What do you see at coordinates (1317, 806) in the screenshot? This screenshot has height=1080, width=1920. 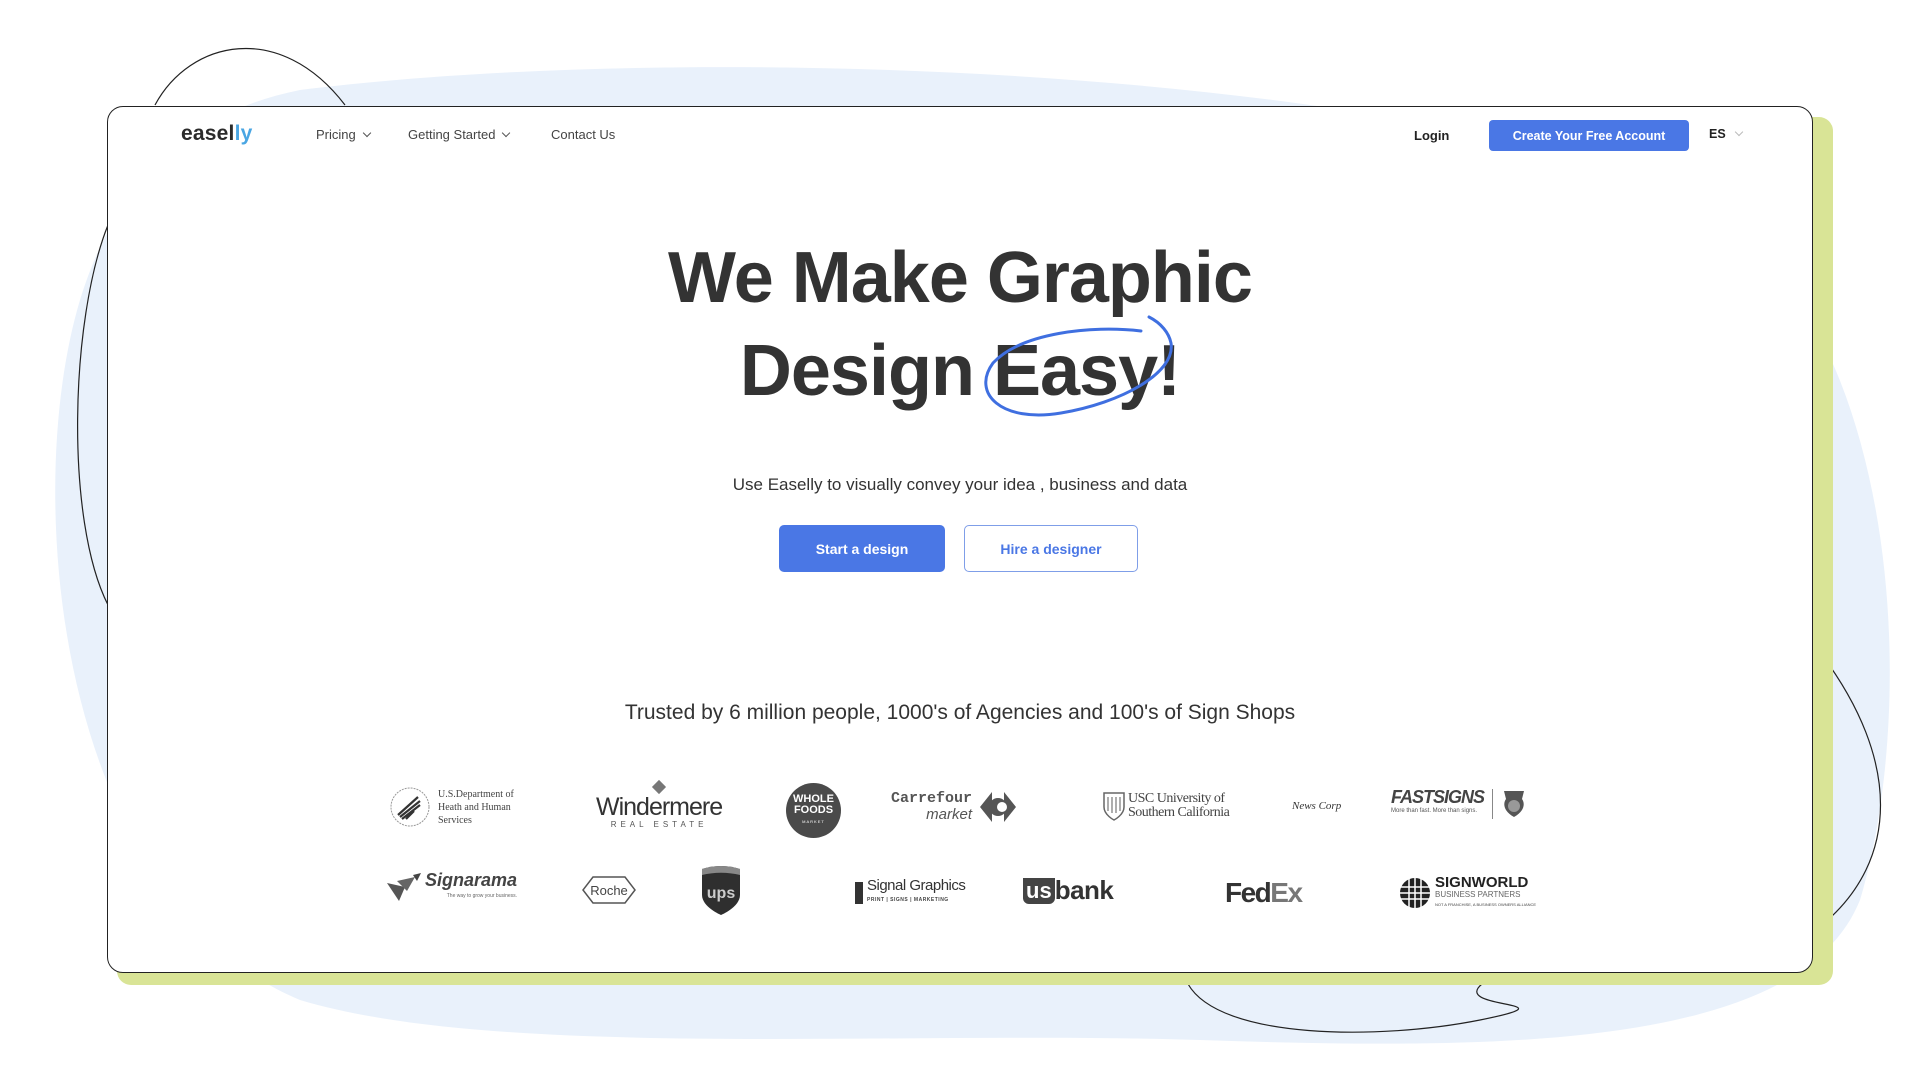 I see `logo-news-corp: News Corp` at bounding box center [1317, 806].